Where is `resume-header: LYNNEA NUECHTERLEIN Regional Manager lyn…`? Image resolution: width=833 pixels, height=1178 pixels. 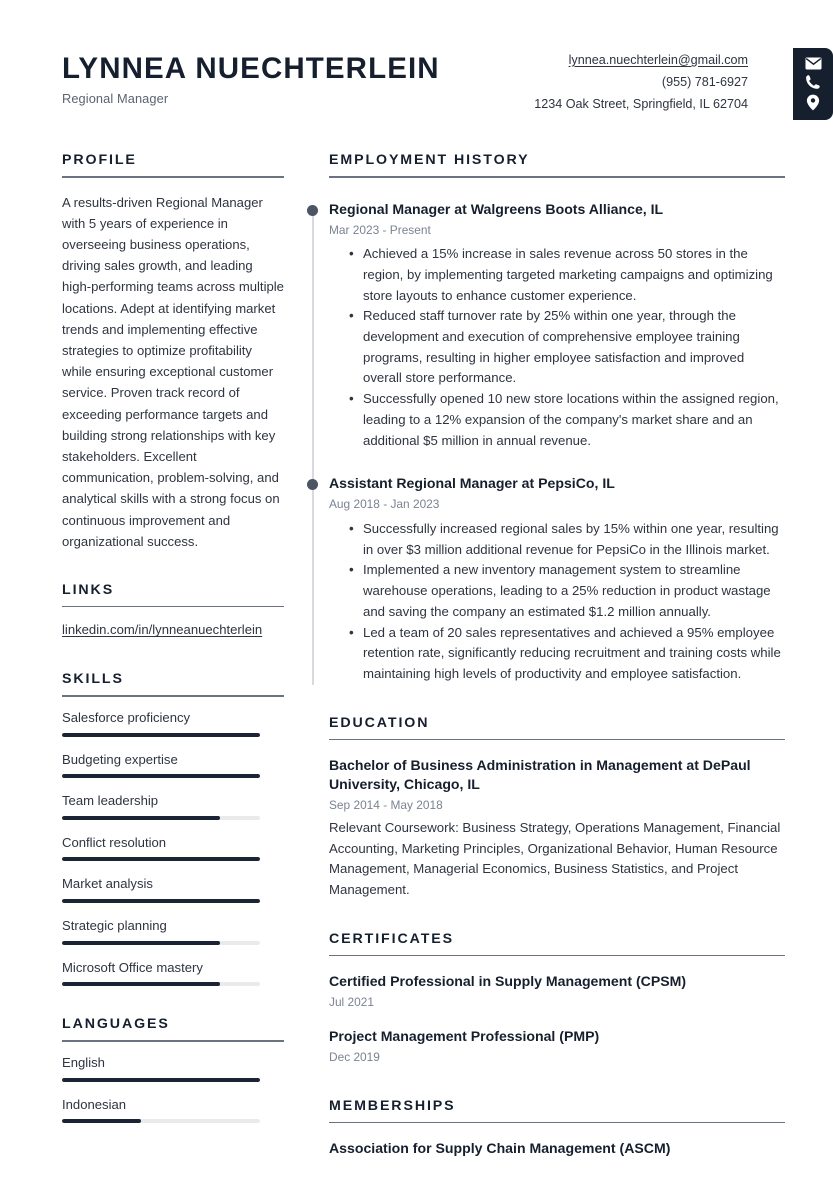
resume-header: LYNNEA NUECHTERLEIN Regional Manager lyn… is located at coordinates (416, 70).